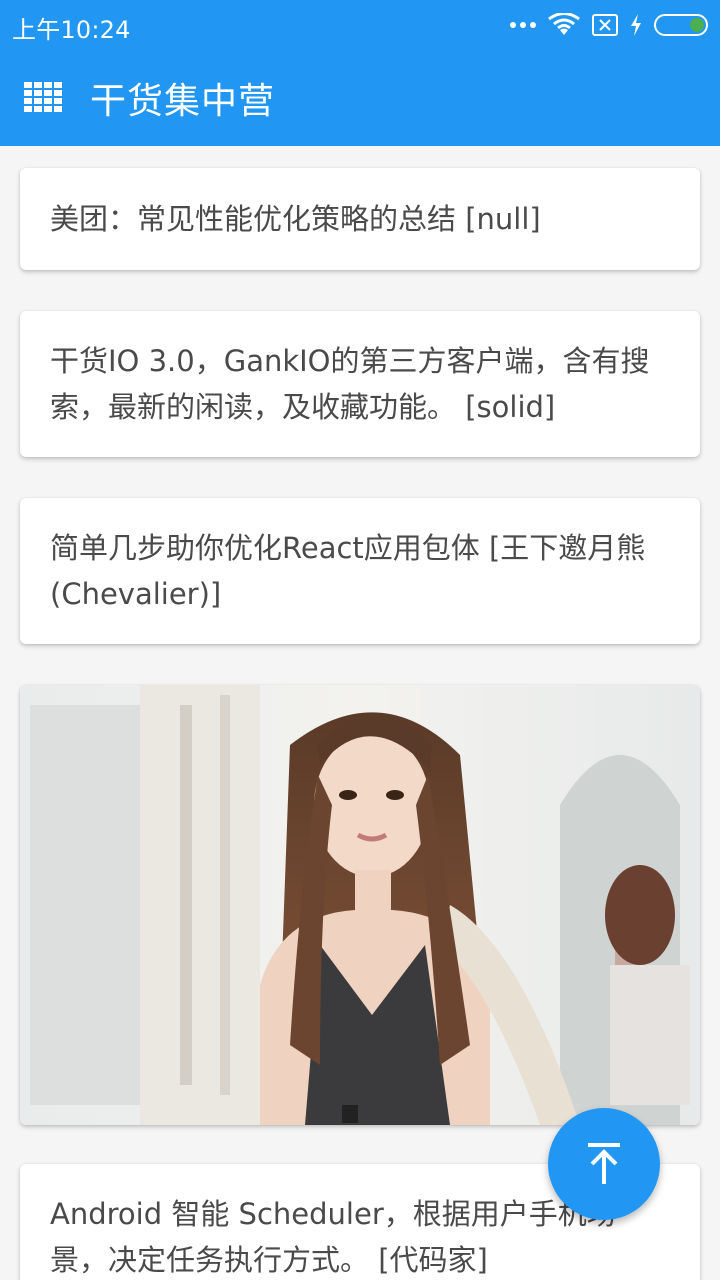  What do you see at coordinates (523, 25) in the screenshot?
I see `more-dots-icon` at bounding box center [523, 25].